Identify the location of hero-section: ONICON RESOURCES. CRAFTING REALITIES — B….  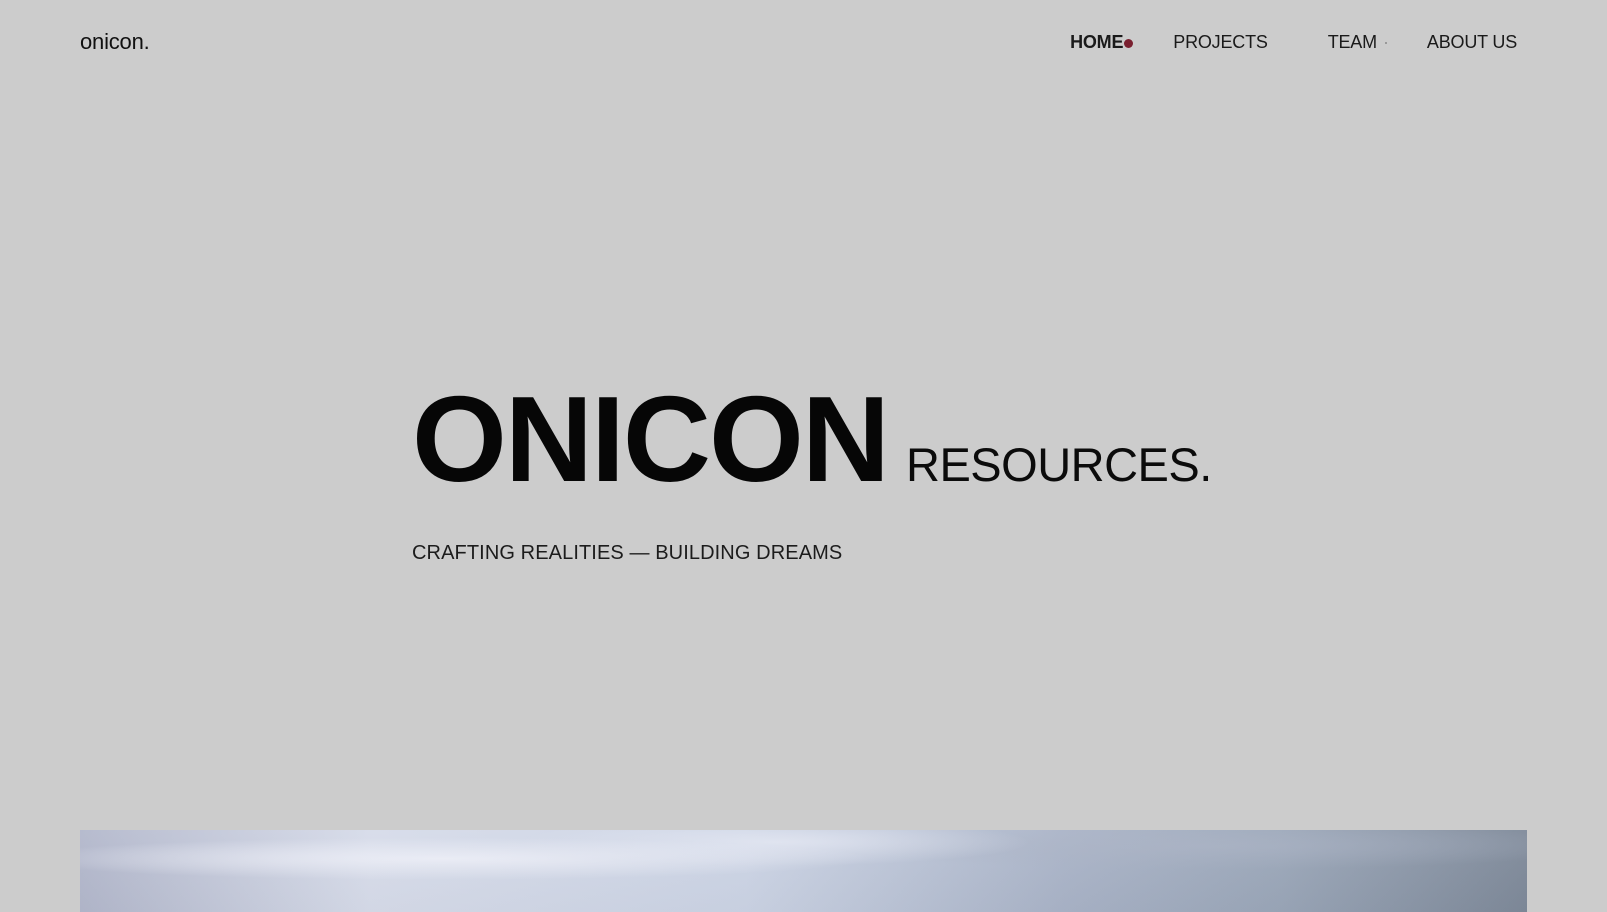
(862, 471).